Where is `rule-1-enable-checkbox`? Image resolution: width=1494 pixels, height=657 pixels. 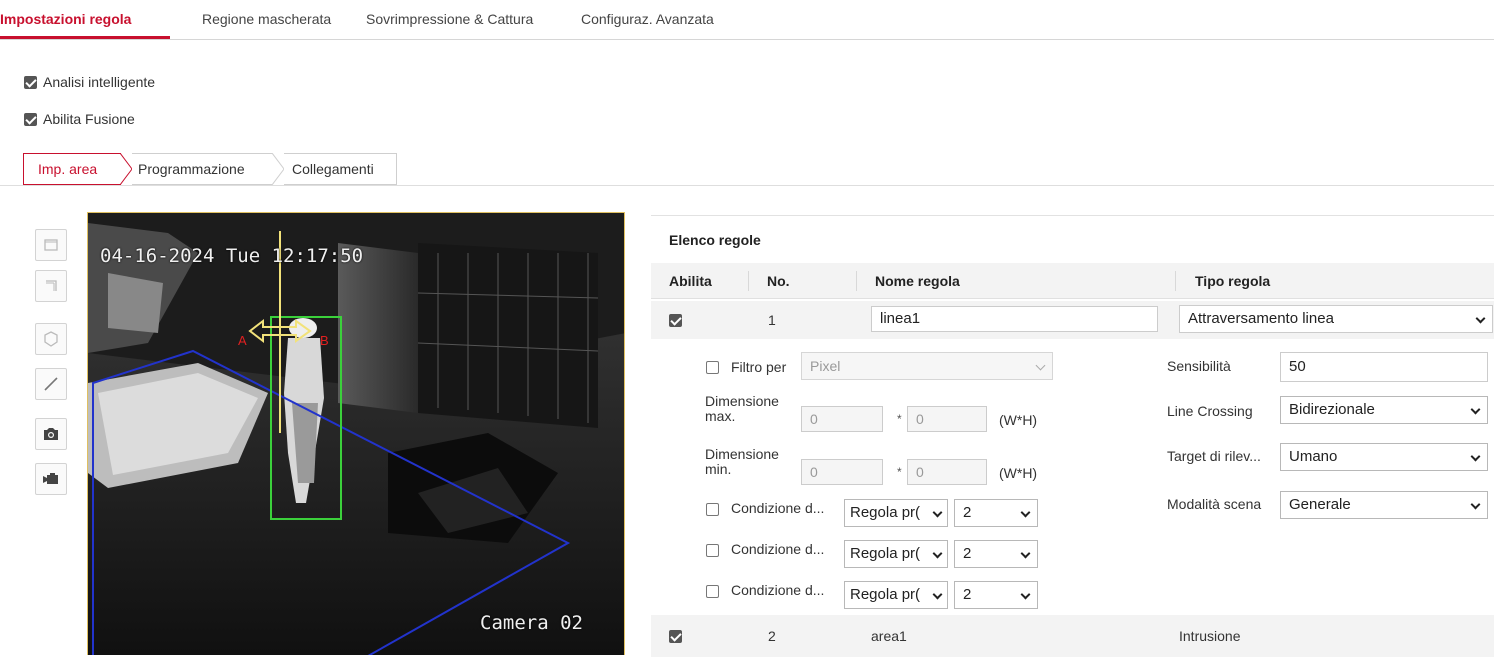 rule-1-enable-checkbox is located at coordinates (675, 320).